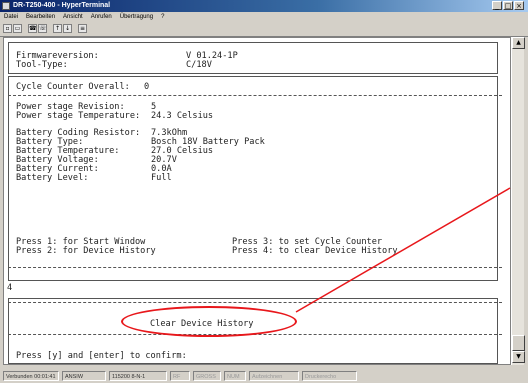 The image size is (528, 383). Describe the element at coordinates (207, 376) in the screenshot. I see `status-caps: GROSS` at that location.